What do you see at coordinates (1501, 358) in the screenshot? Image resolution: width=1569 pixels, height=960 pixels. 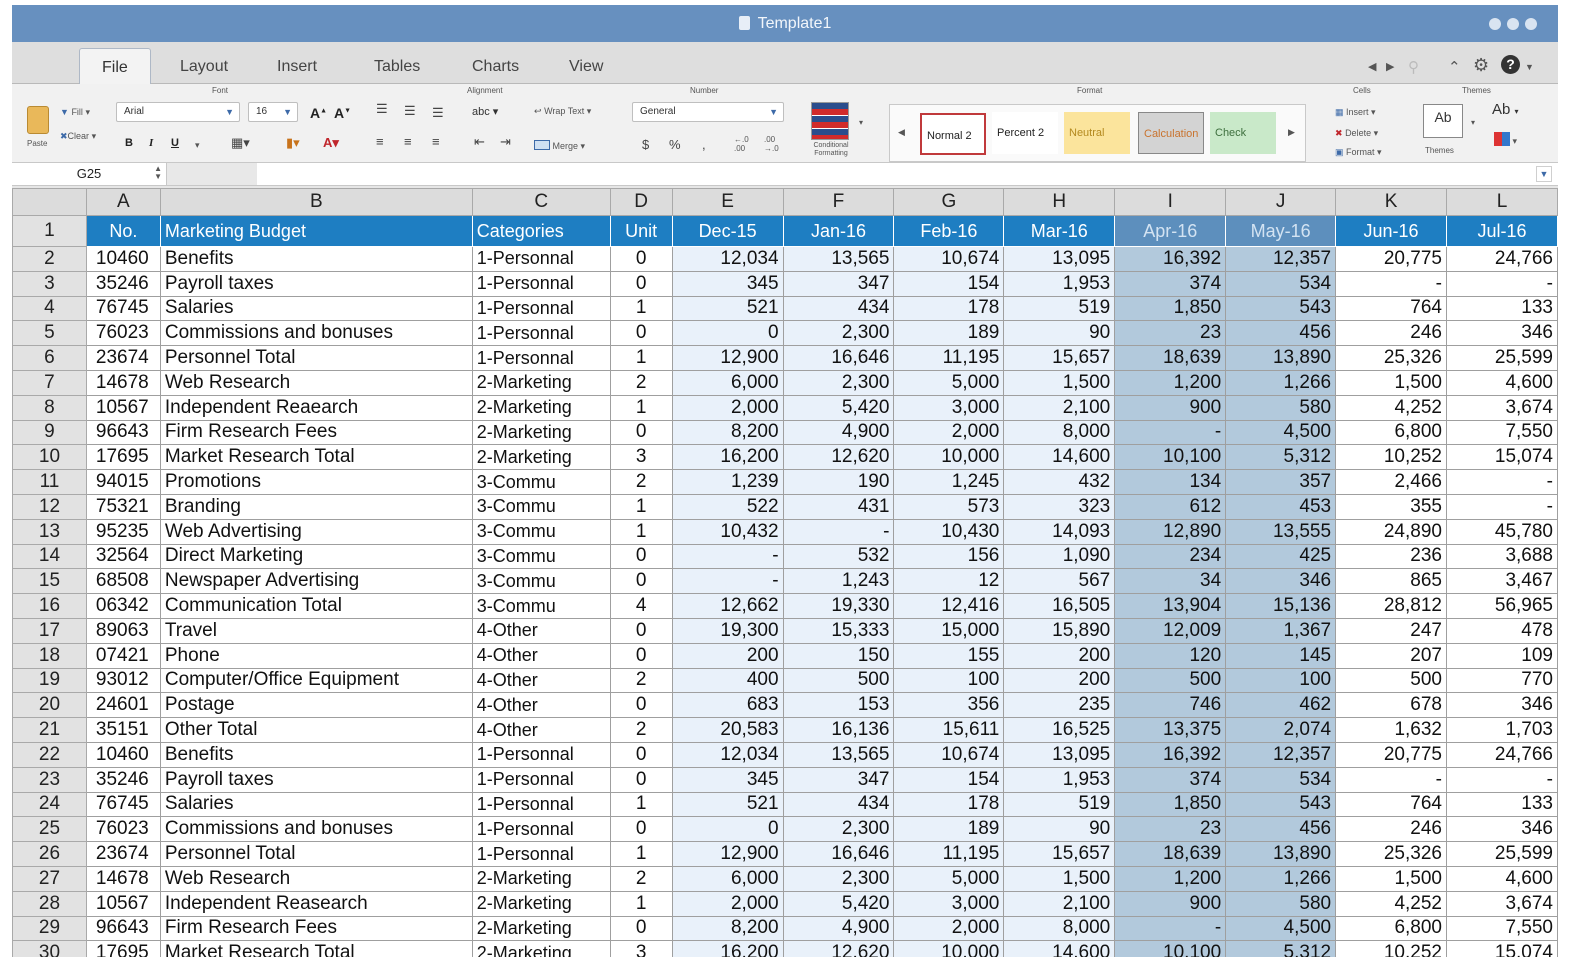 I see `cell: 25,599` at bounding box center [1501, 358].